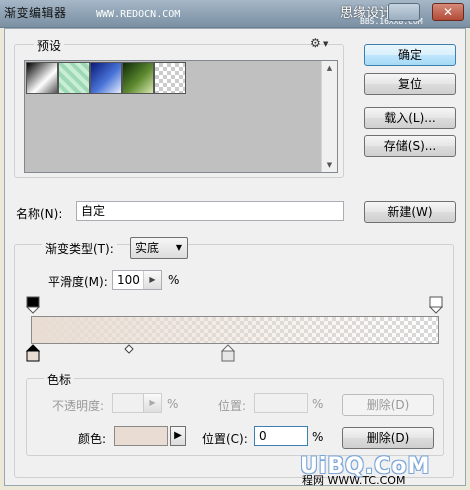 The width and height of the screenshot is (470, 490). I want to click on ok-button: 确定, so click(410, 55).